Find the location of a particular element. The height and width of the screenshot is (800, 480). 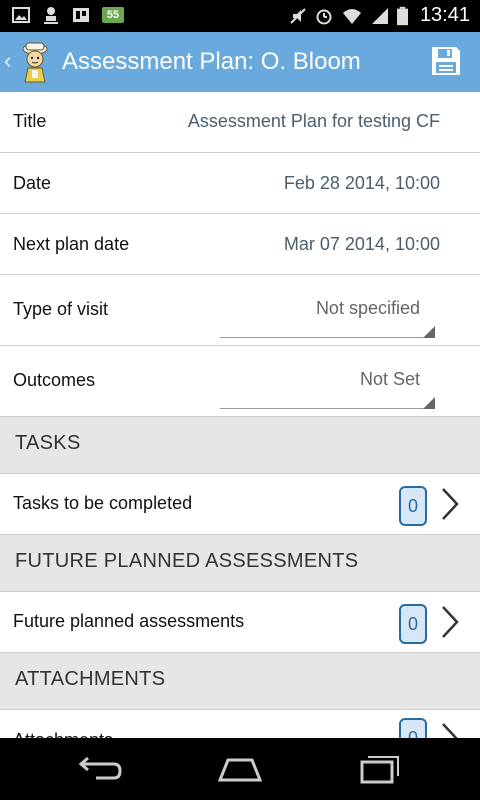

clock: 13:41 is located at coordinates (444, 15).